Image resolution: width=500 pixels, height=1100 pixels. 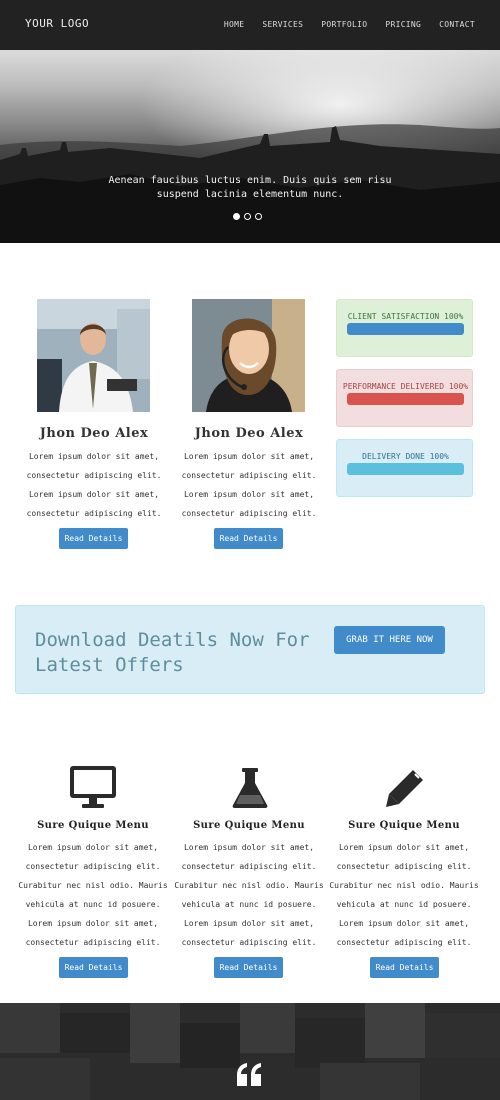 I want to click on quote-icon, so click(x=249, y=1077).